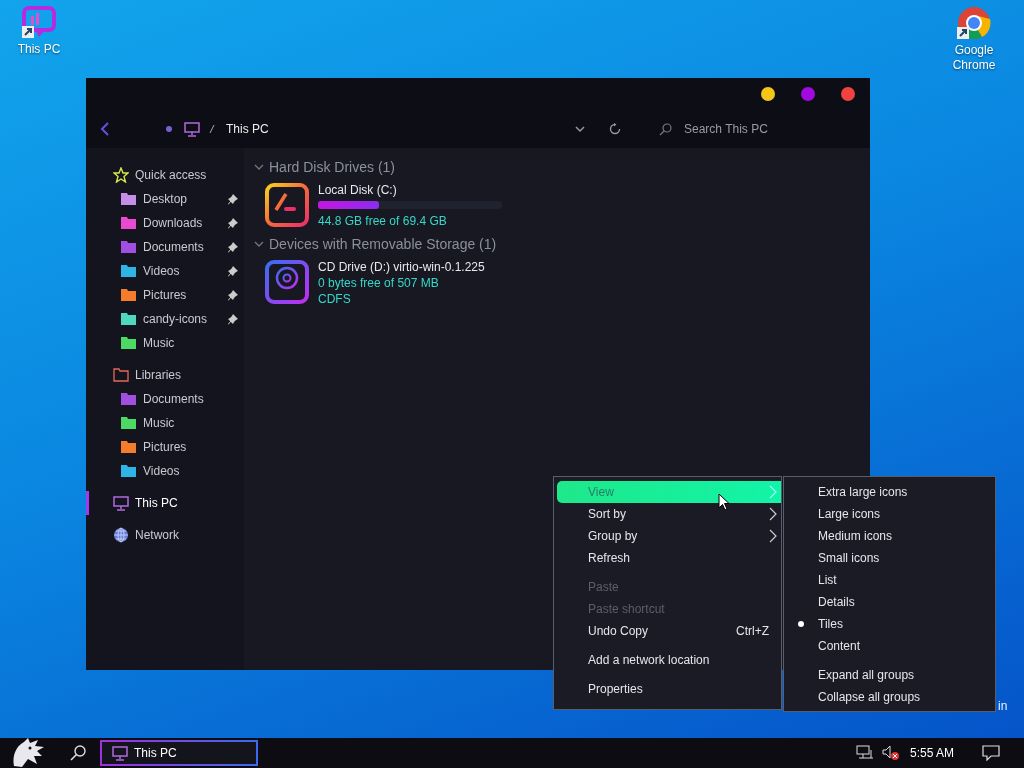 This screenshot has width=1024, height=768. I want to click on drive-free-space: 44.8 GB free of 69.4 GB, so click(383, 221).